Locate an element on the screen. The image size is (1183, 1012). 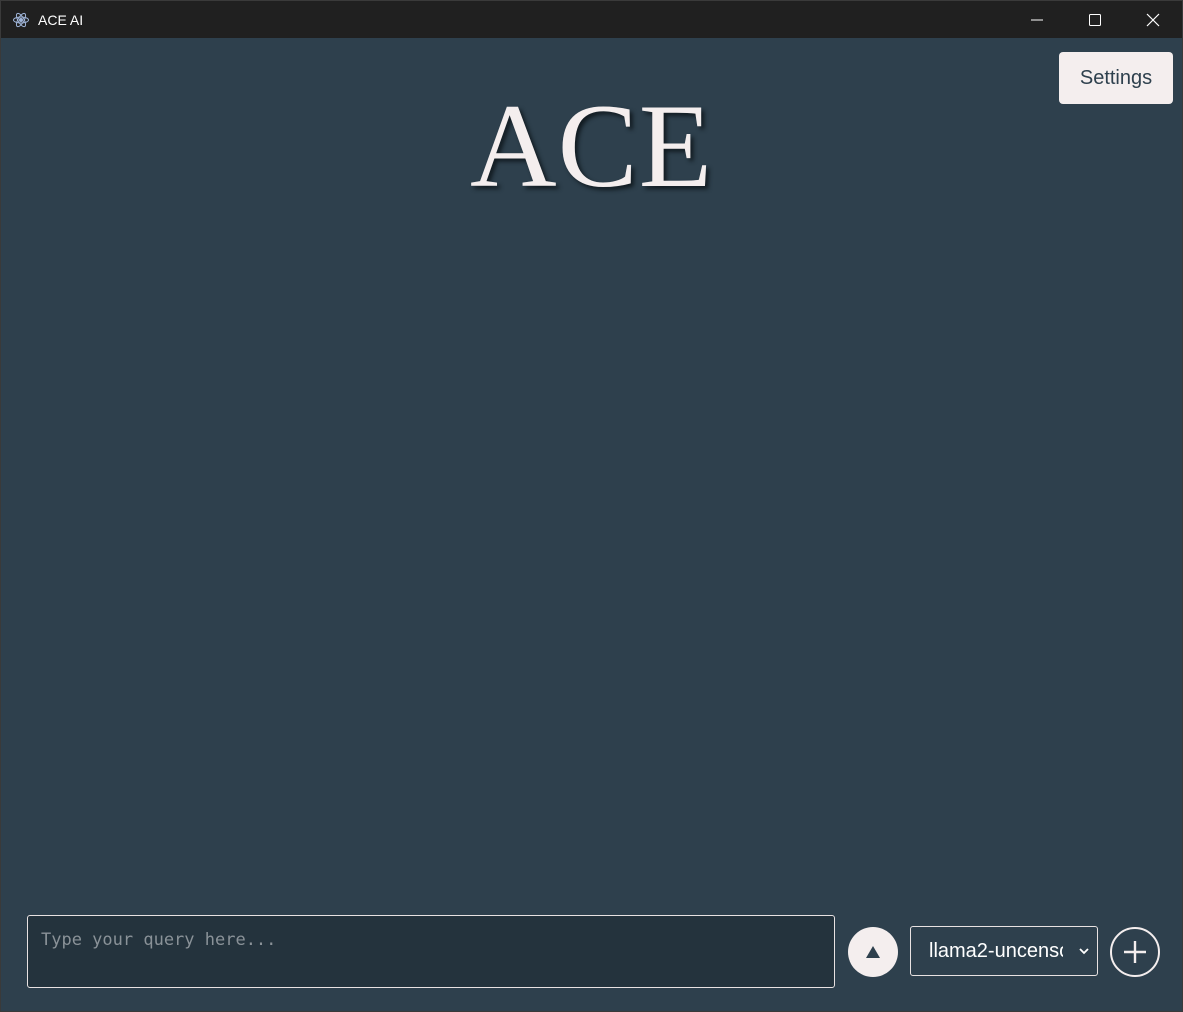
plus-icon is located at coordinates (1135, 952).